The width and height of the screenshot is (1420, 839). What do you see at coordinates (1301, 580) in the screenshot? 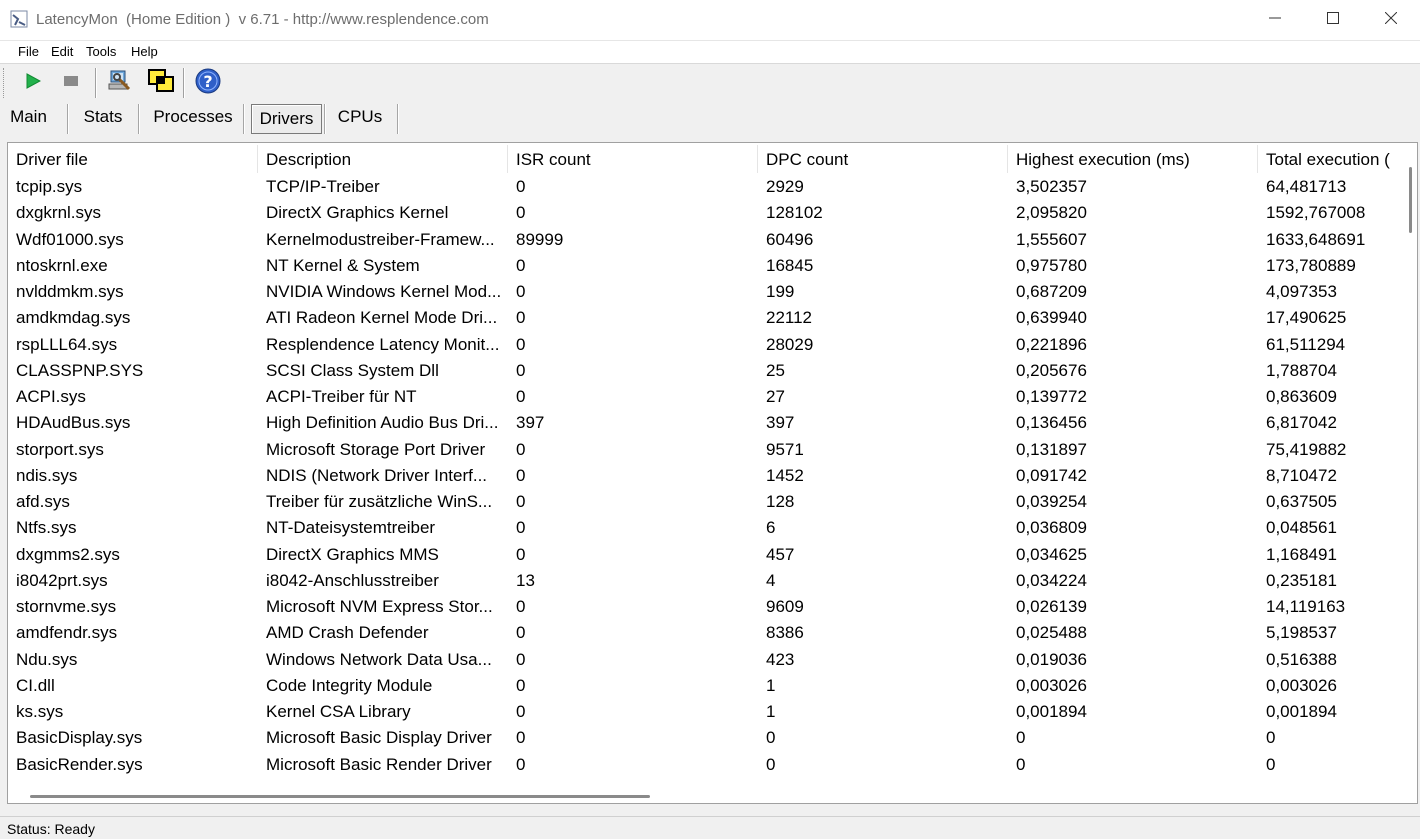
I see `cell-total-execution: 0,235181` at bounding box center [1301, 580].